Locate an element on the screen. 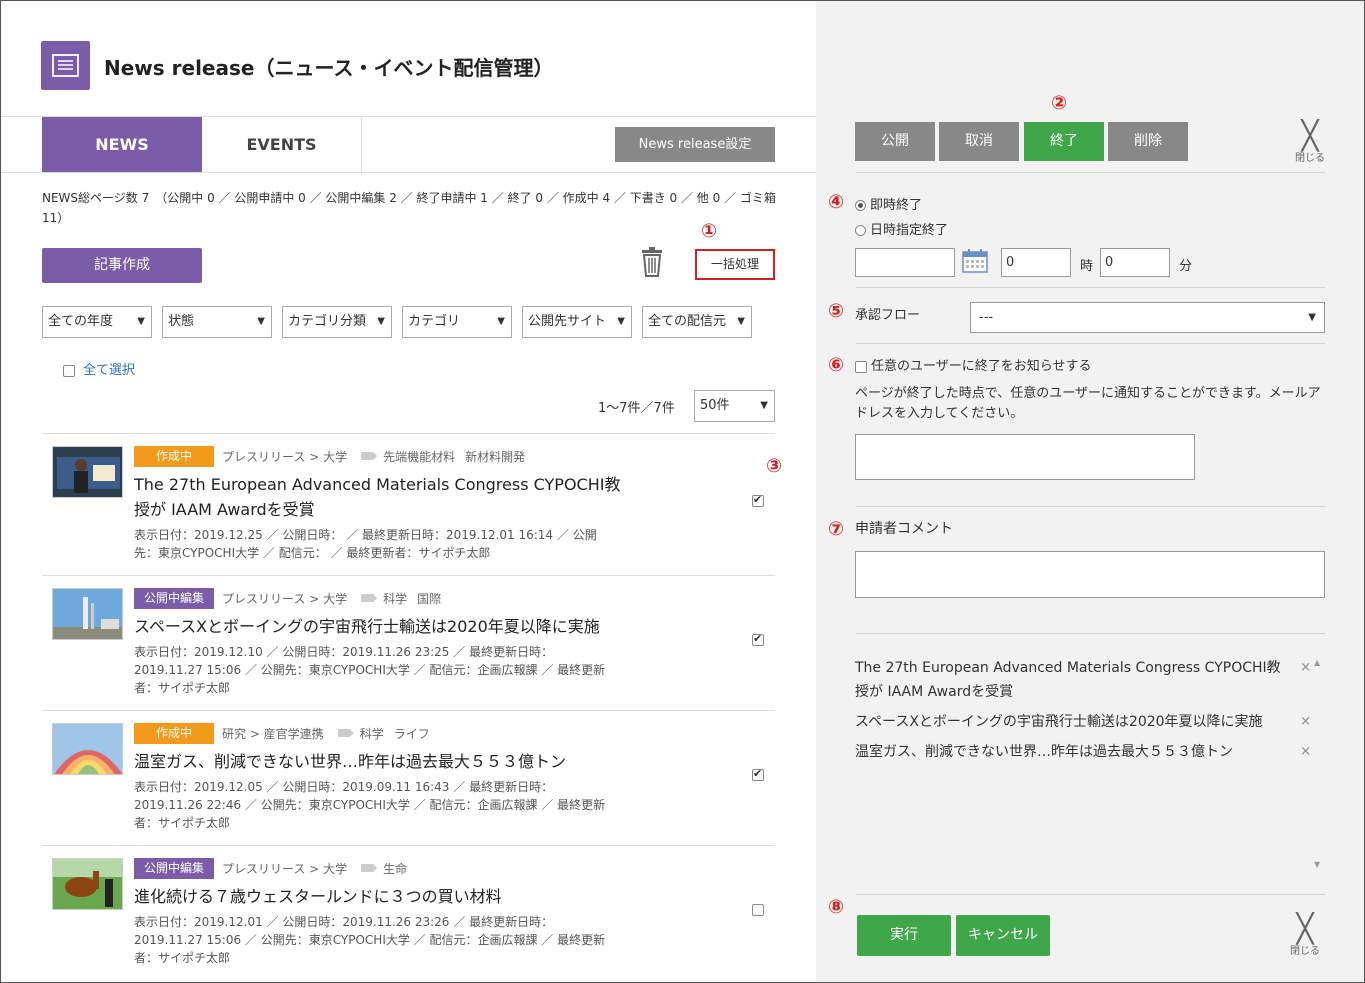 This screenshot has height=983, width=1365. end-scheduled-label: 日時指定終了 is located at coordinates (909, 230).